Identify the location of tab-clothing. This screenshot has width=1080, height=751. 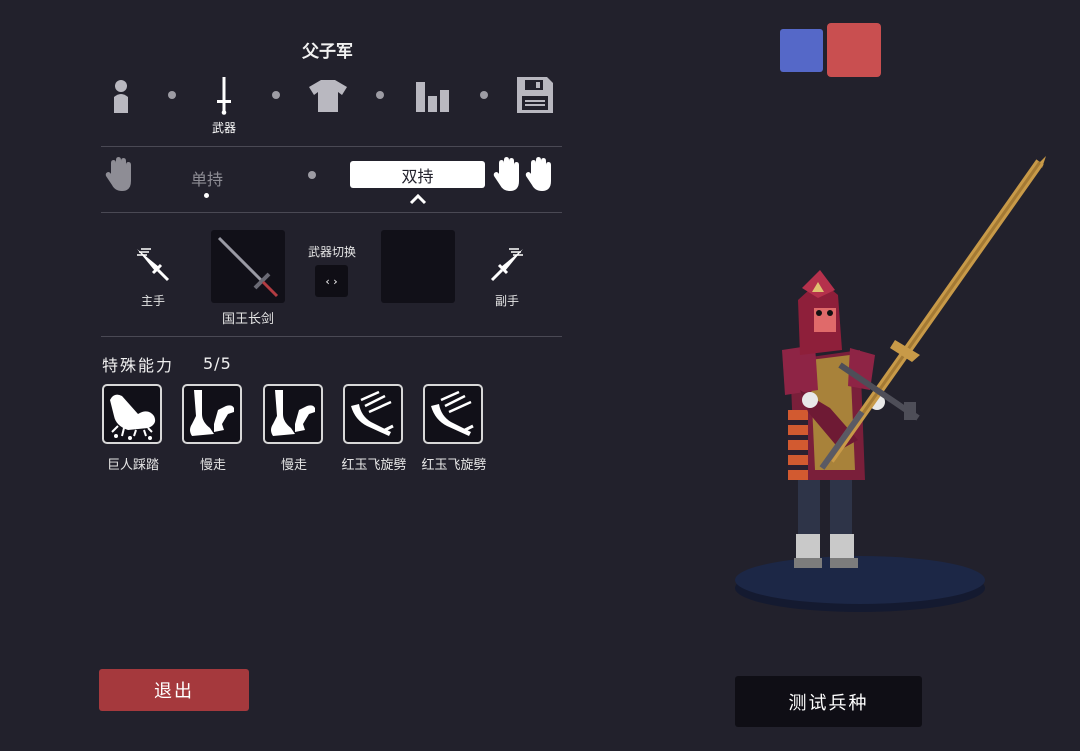
(328, 96).